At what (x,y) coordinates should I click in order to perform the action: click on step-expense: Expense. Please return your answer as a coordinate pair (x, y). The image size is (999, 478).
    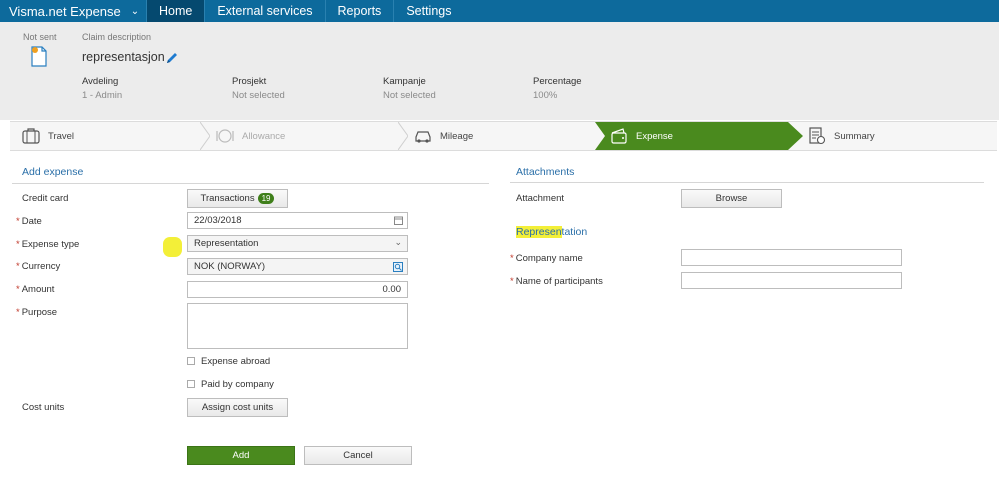
    Looking at the image, I should click on (641, 136).